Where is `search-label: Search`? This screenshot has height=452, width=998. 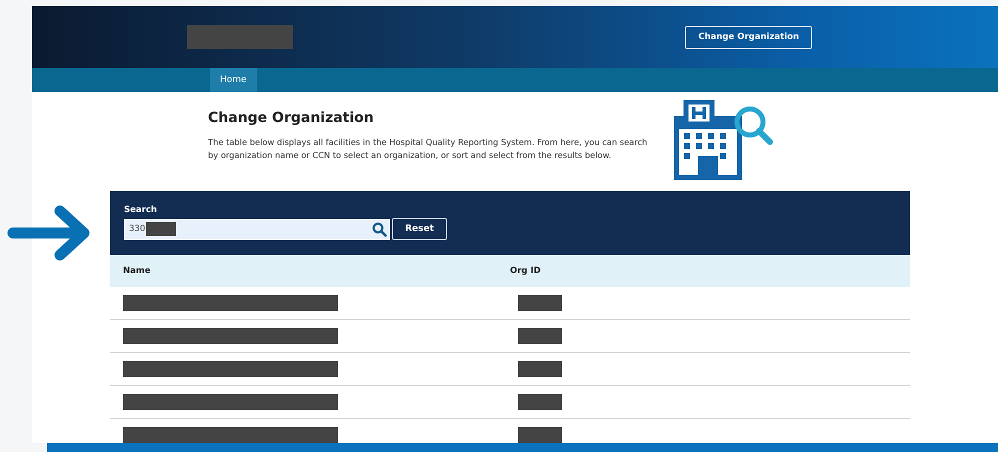
search-label: Search is located at coordinates (141, 210).